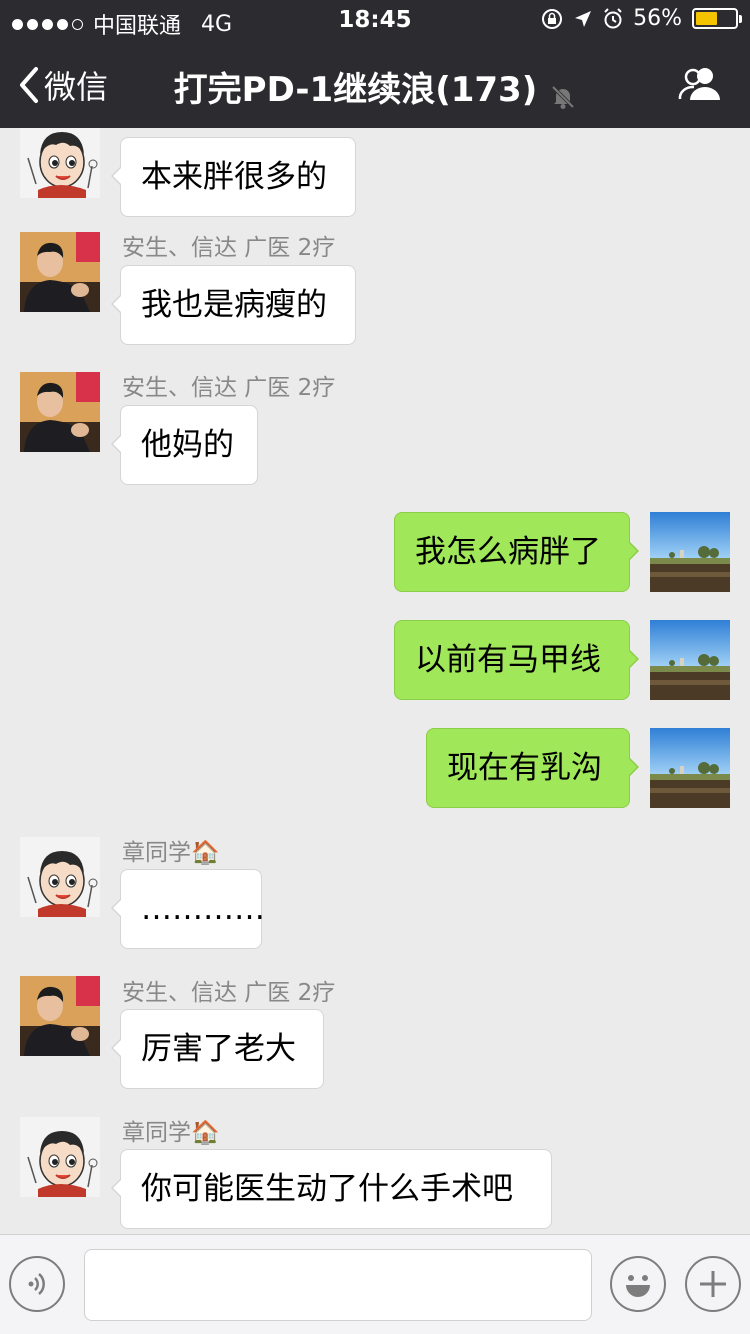 The image size is (750, 1334). I want to click on plus-icon, so click(713, 1284).